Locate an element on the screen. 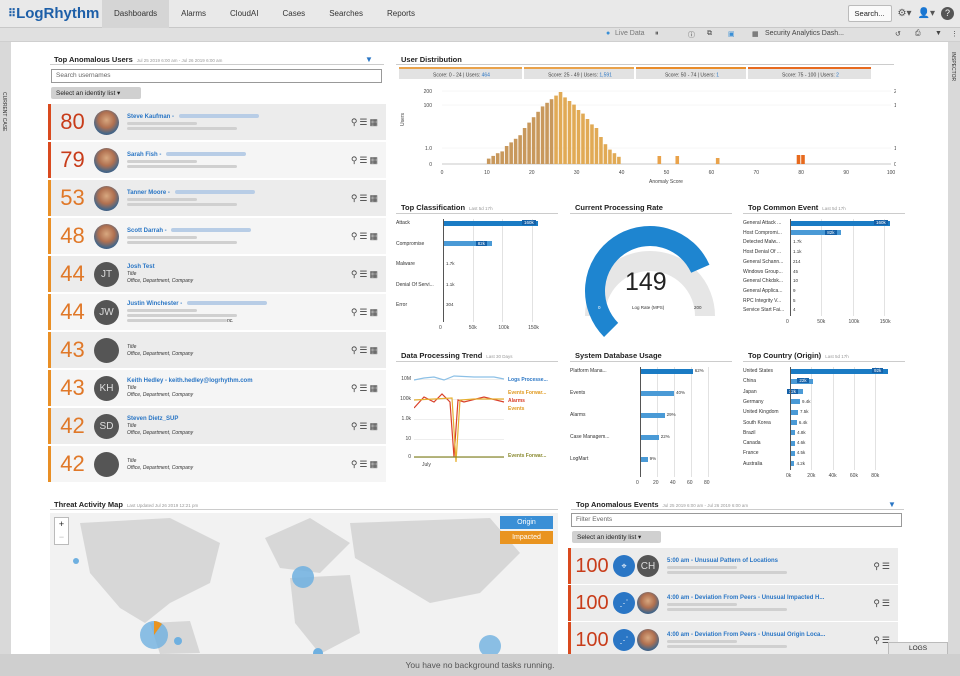 The height and width of the screenshot is (676, 960). user-row: 80 Steve Kaufman - ⚲☰▦ is located at coordinates (217, 122).